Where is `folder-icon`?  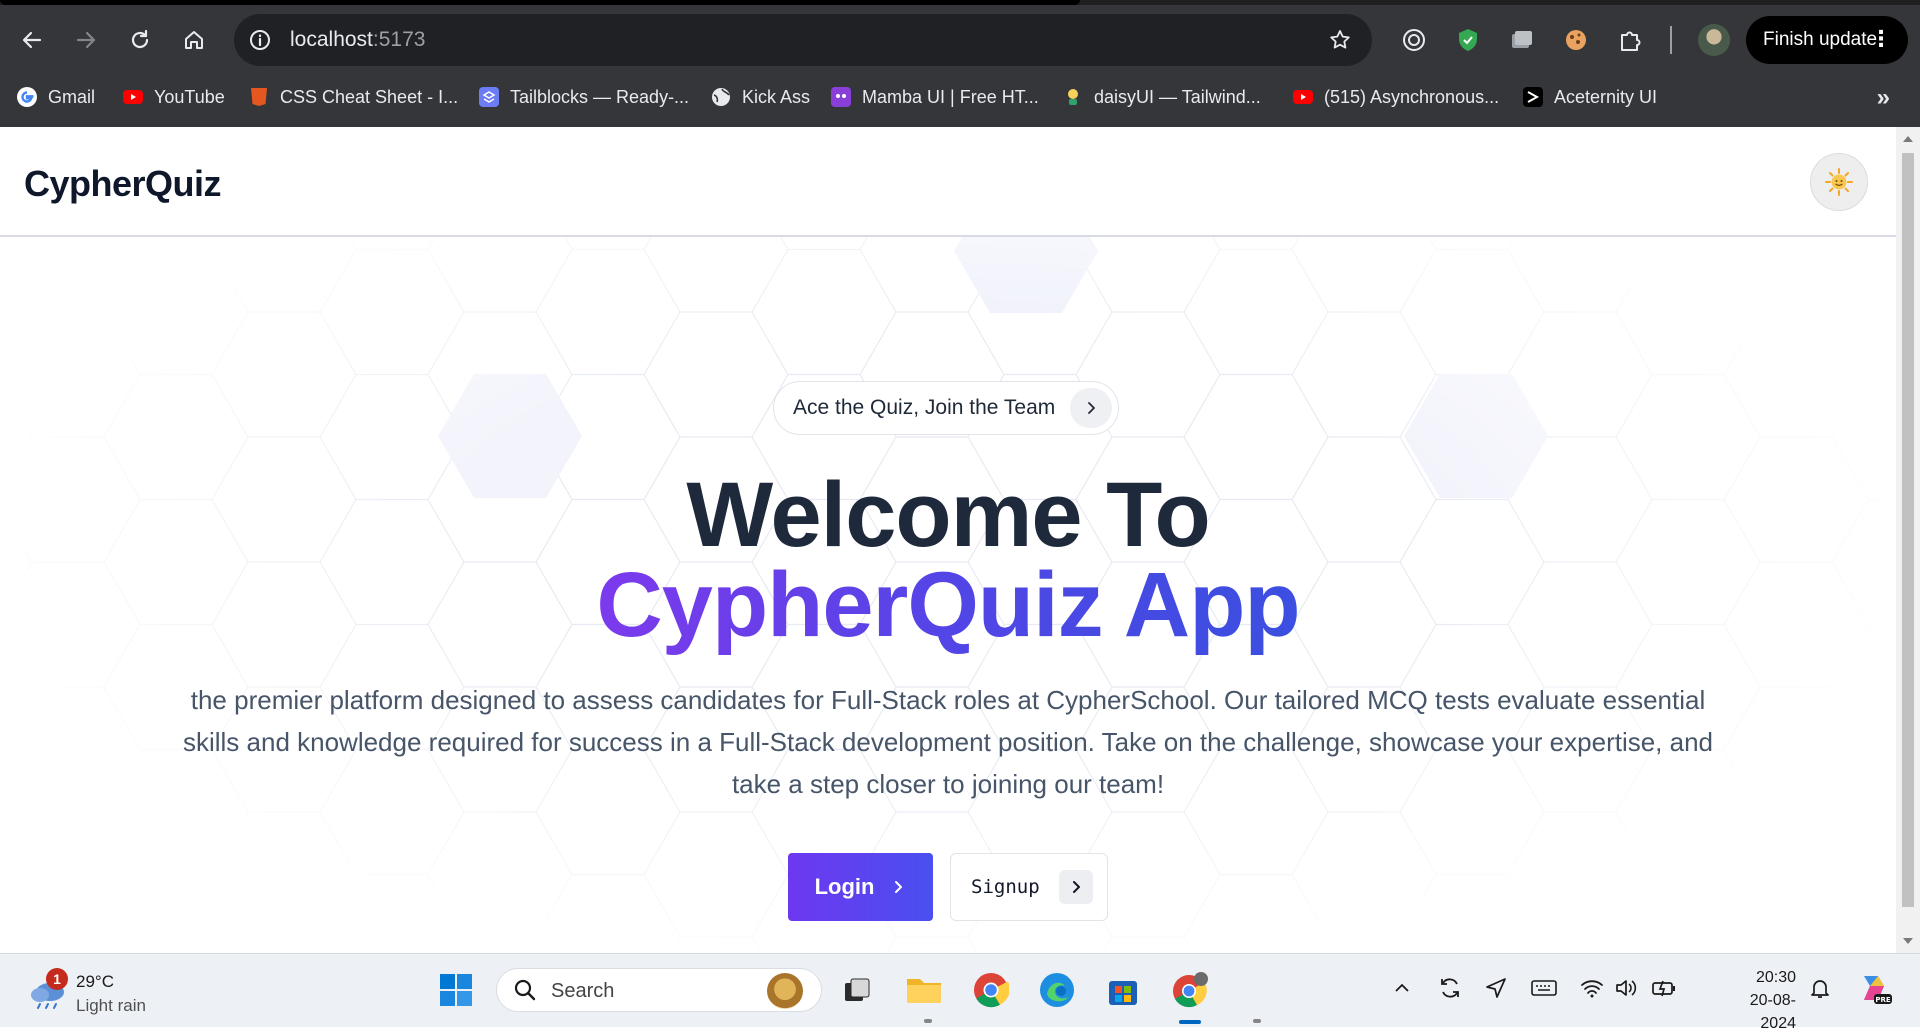 folder-icon is located at coordinates (924, 991).